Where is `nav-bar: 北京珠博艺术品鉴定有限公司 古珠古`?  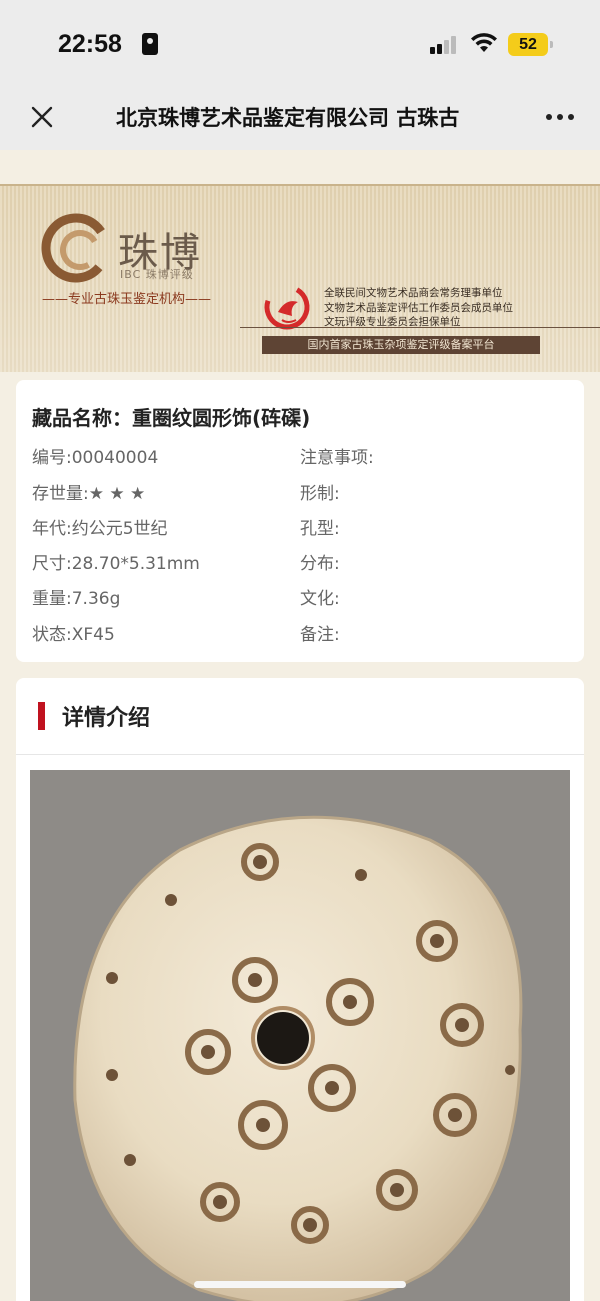 nav-bar: 北京珠博艺术品鉴定有限公司 古珠古 is located at coordinates (300, 117).